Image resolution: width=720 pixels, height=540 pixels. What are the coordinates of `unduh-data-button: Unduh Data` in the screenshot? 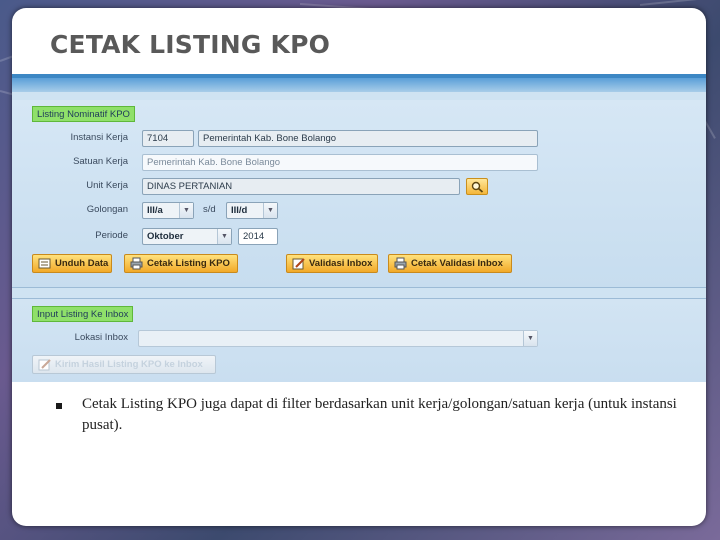 It's located at (72, 263).